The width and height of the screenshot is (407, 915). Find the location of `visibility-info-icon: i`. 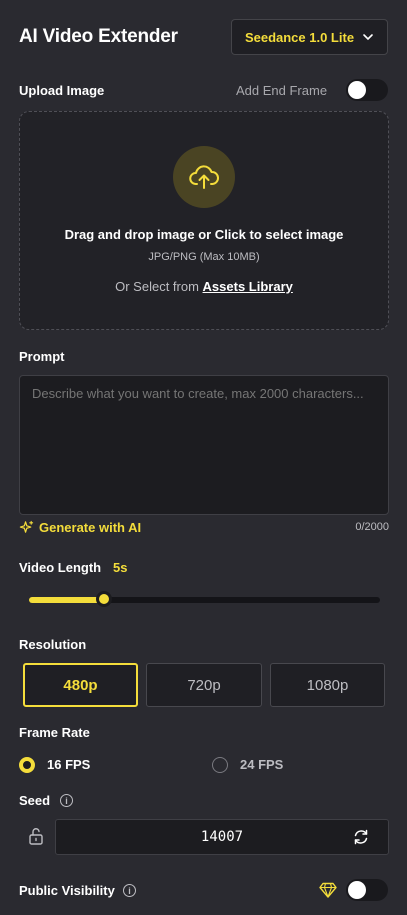

visibility-info-icon: i is located at coordinates (129, 890).